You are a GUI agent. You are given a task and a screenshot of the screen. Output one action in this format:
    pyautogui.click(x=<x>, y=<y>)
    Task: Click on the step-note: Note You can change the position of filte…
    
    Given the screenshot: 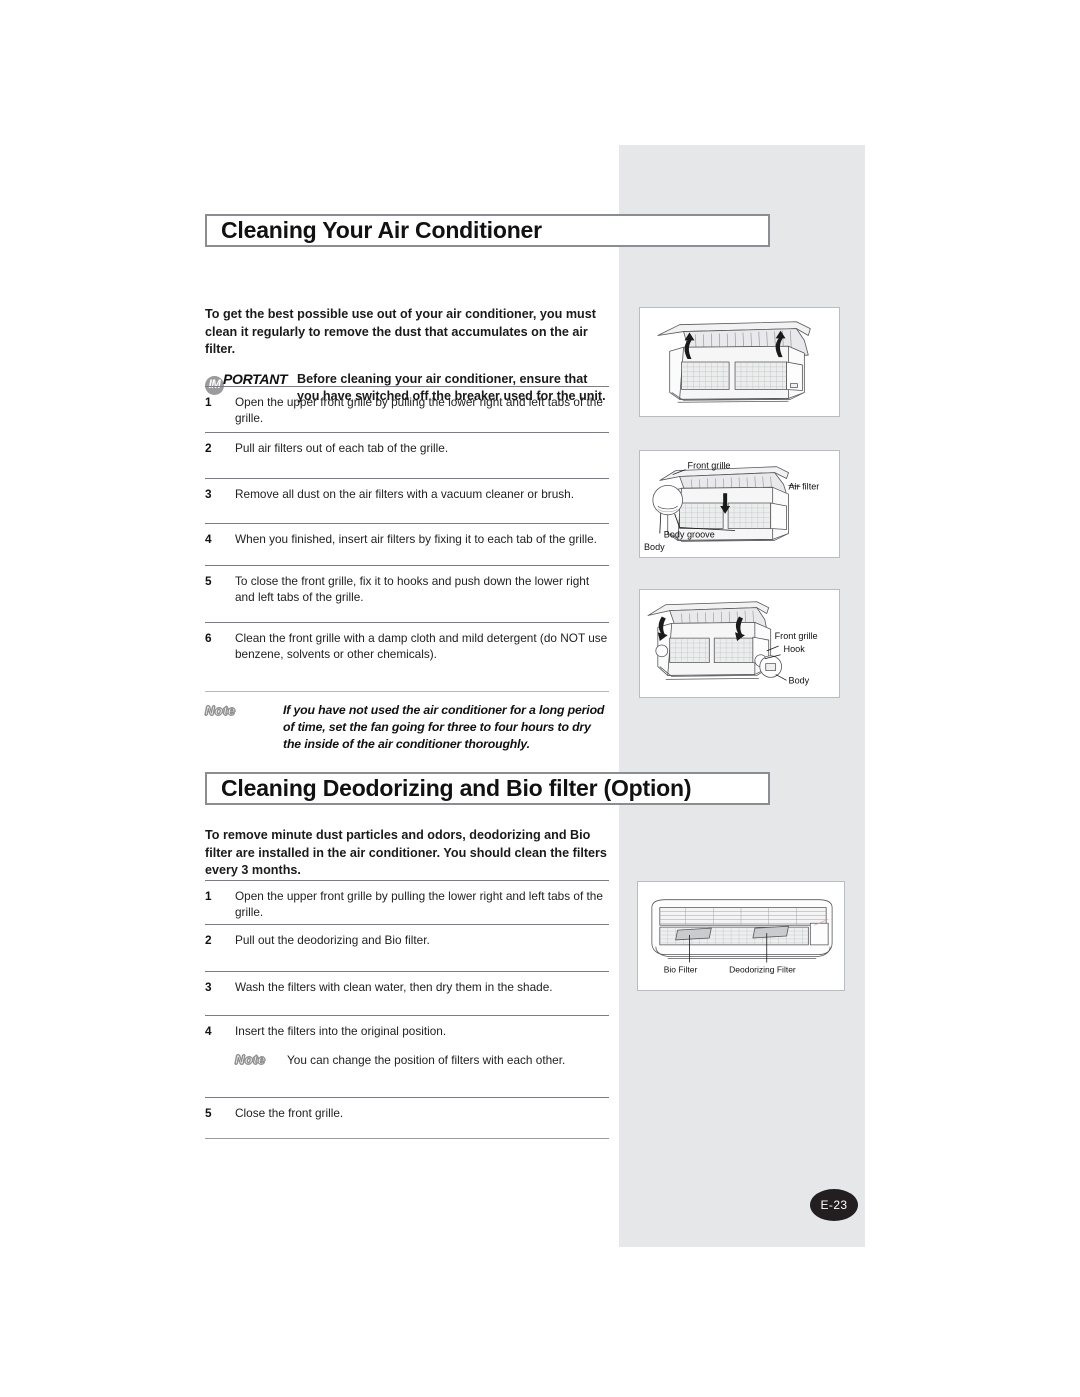 What is the action you would take?
    pyautogui.click(x=422, y=1060)
    